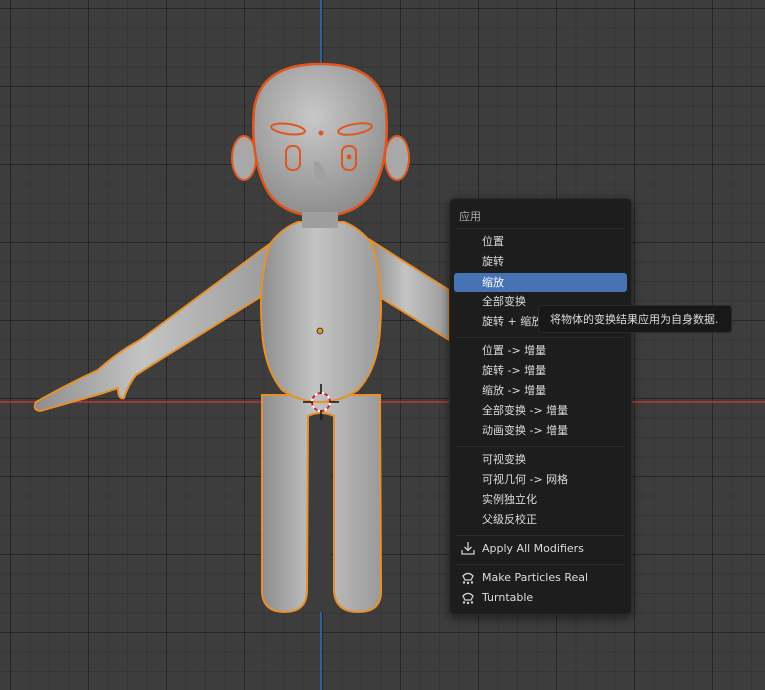 The image size is (765, 690). Describe the element at coordinates (514, 390) in the screenshot. I see `menu-item-label: 缩放 -> 增量` at that location.